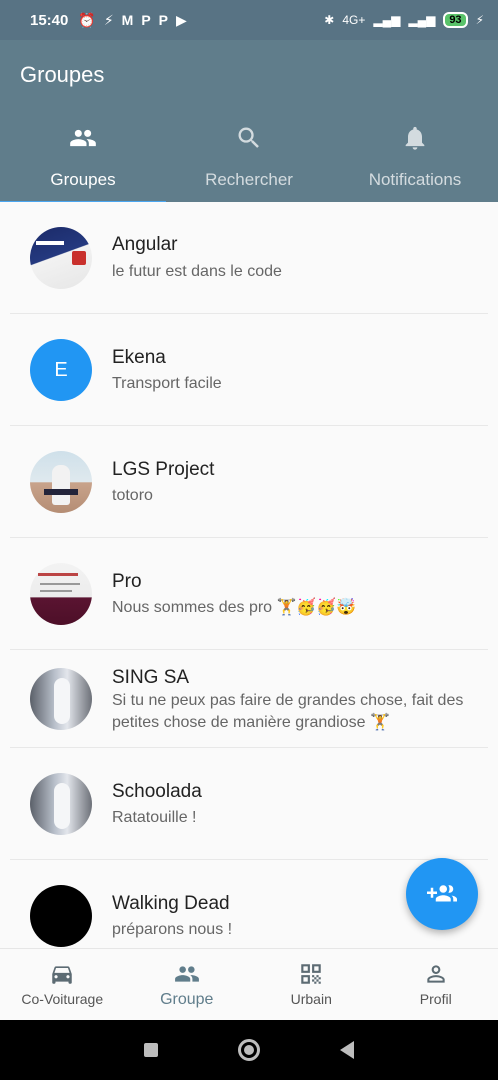 The width and height of the screenshot is (498, 1080). I want to click on tab-label: Groupes, so click(83, 179).